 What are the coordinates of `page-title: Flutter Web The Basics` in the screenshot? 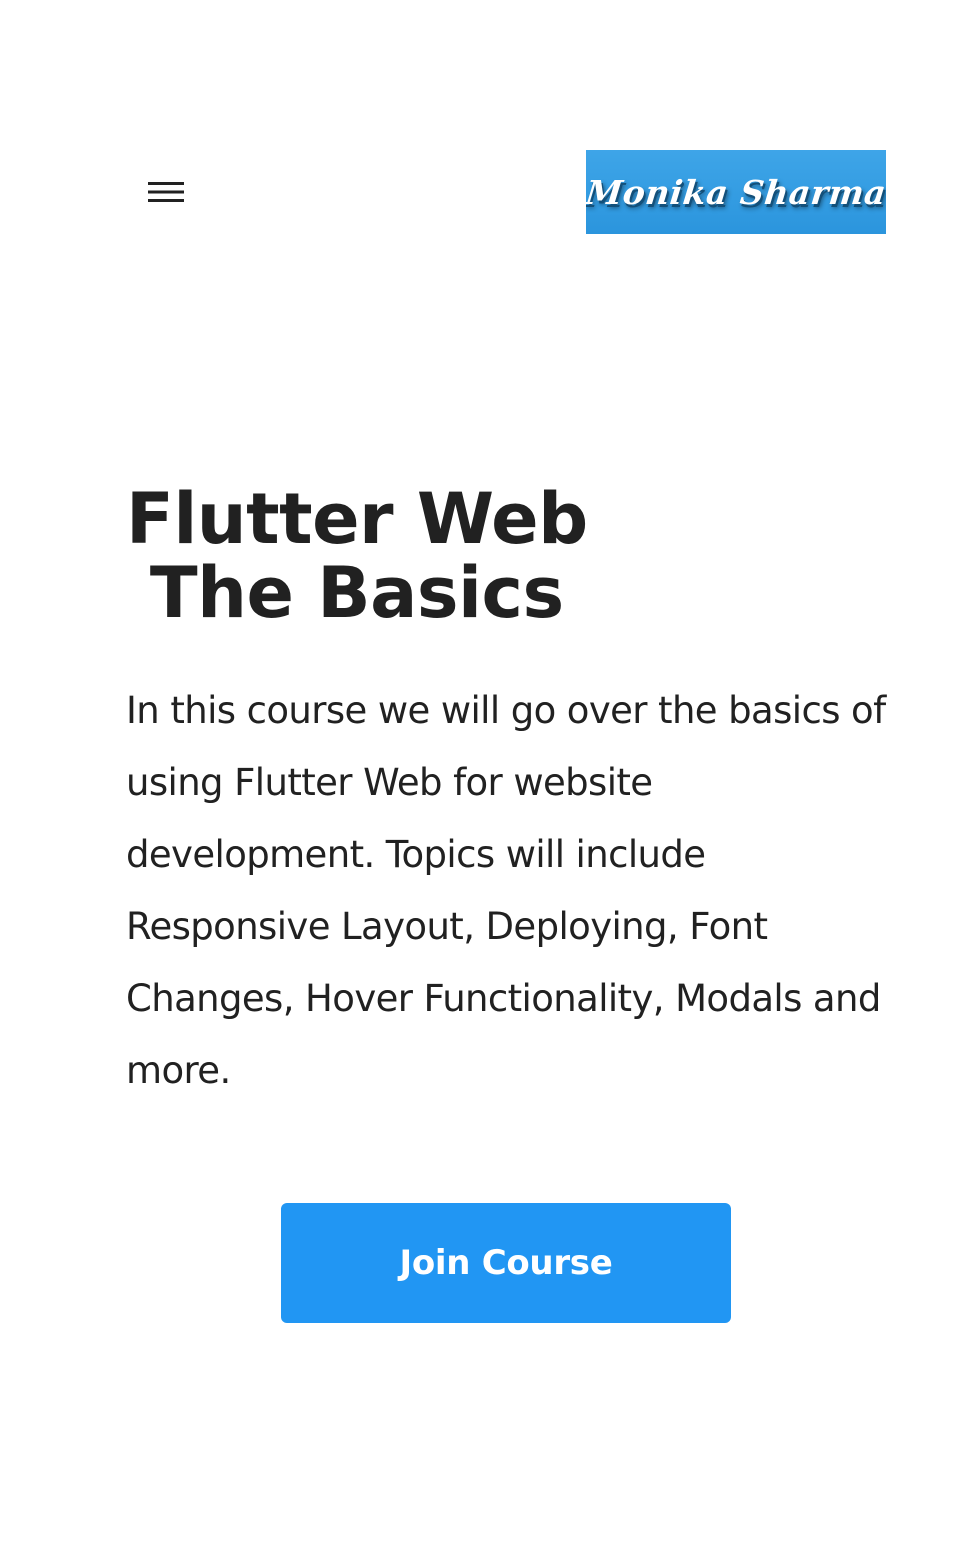 It's located at (486, 556).